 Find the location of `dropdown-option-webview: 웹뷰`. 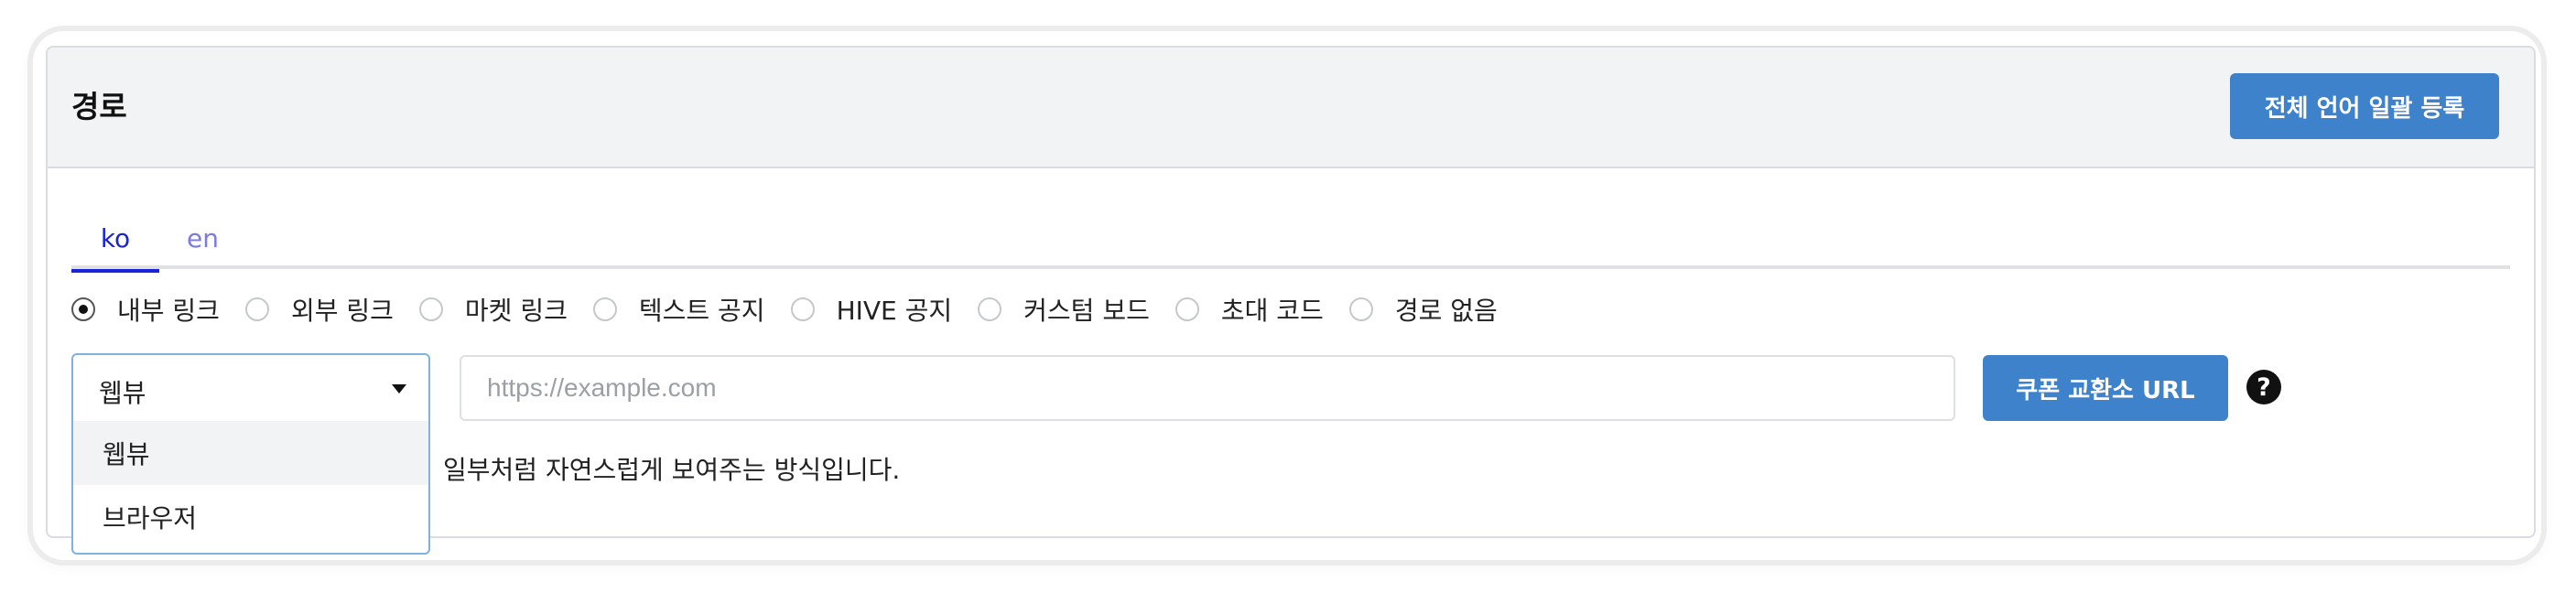

dropdown-option-webview: 웹뷰 is located at coordinates (251, 453).